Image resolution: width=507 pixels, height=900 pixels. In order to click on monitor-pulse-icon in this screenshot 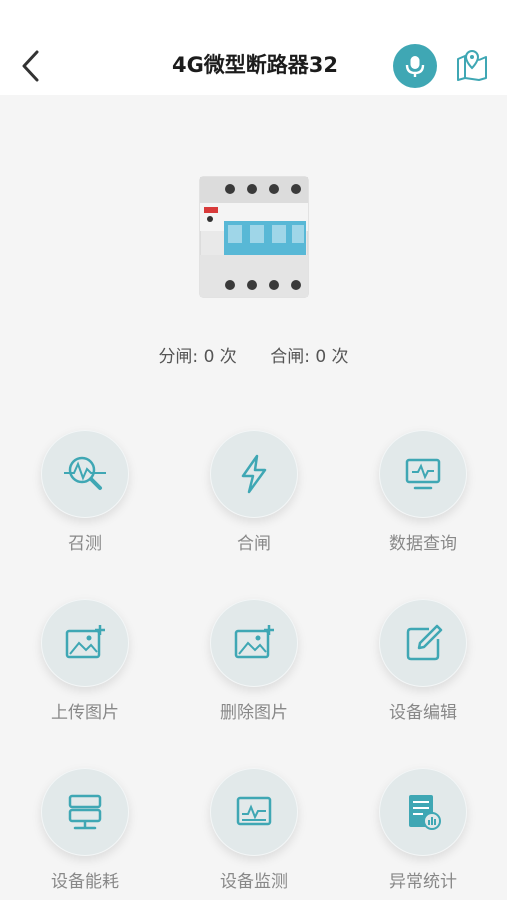, I will do `click(423, 474)`.